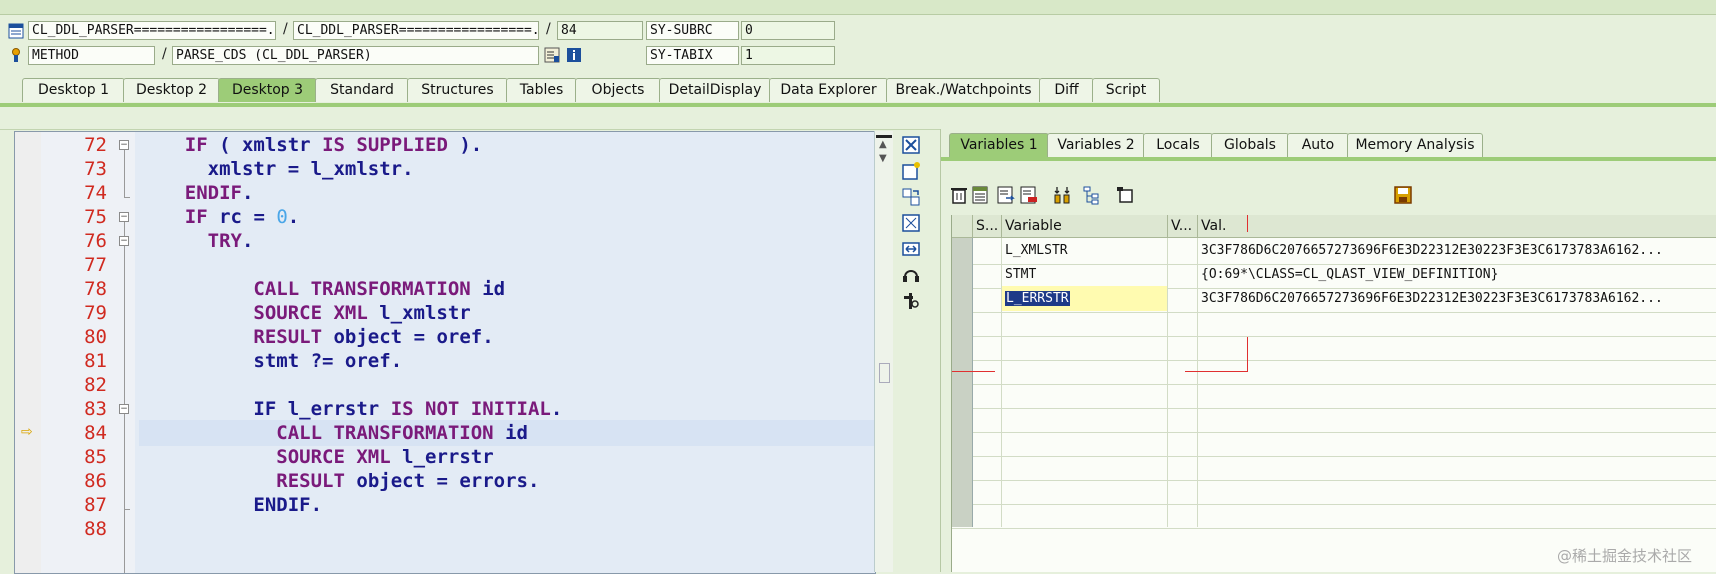  I want to click on maximize-tool-icon, so click(911, 223).